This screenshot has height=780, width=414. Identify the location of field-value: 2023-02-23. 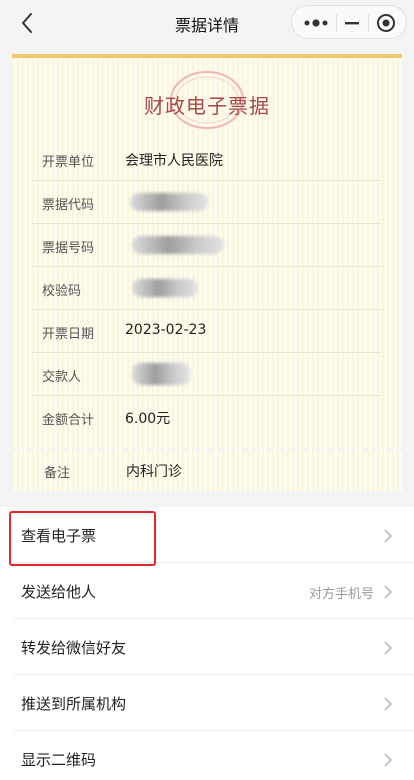
(166, 330).